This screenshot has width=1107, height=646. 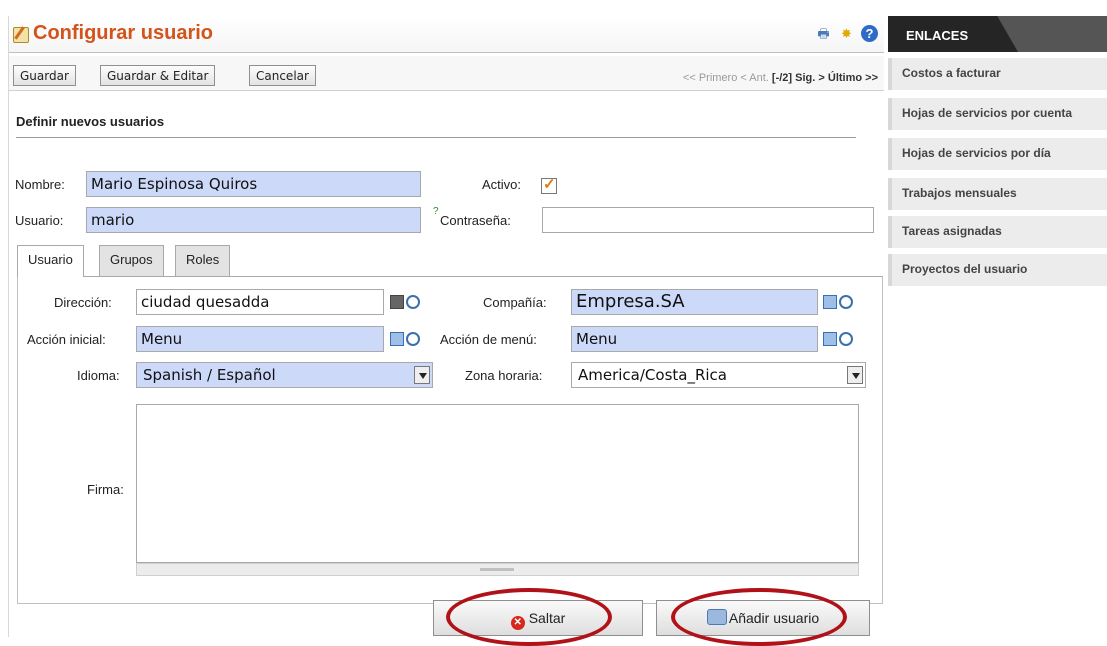 I want to click on bug-icon: ✸, so click(x=846, y=33).